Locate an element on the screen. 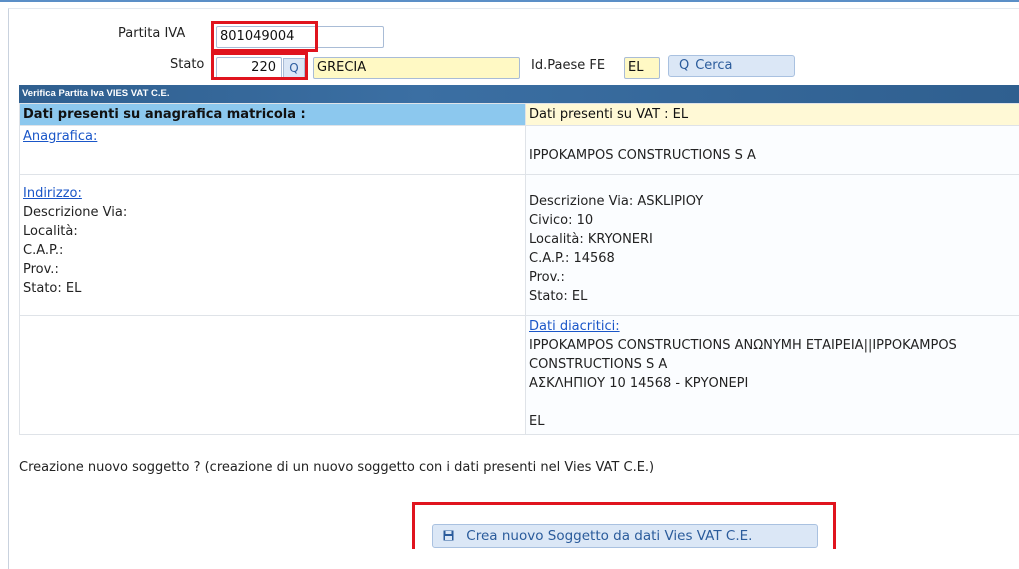 The width and height of the screenshot is (1019, 569). cerca-button: Q Cerca is located at coordinates (731, 66).